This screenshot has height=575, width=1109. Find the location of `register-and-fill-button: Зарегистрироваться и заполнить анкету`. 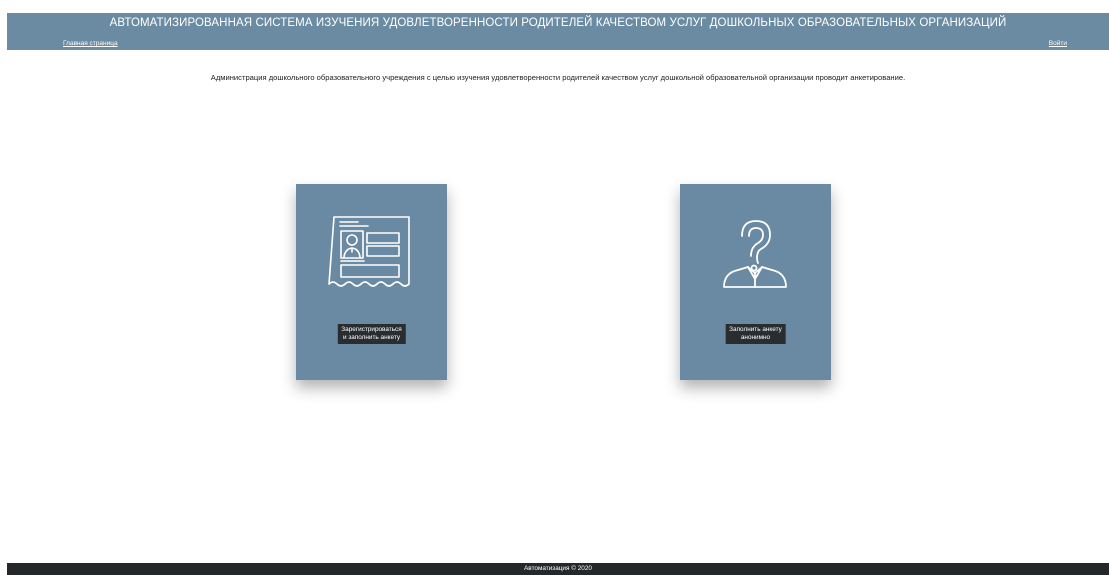

register-and-fill-button: Зарегистрироваться и заполнить анкету is located at coordinates (371, 334).